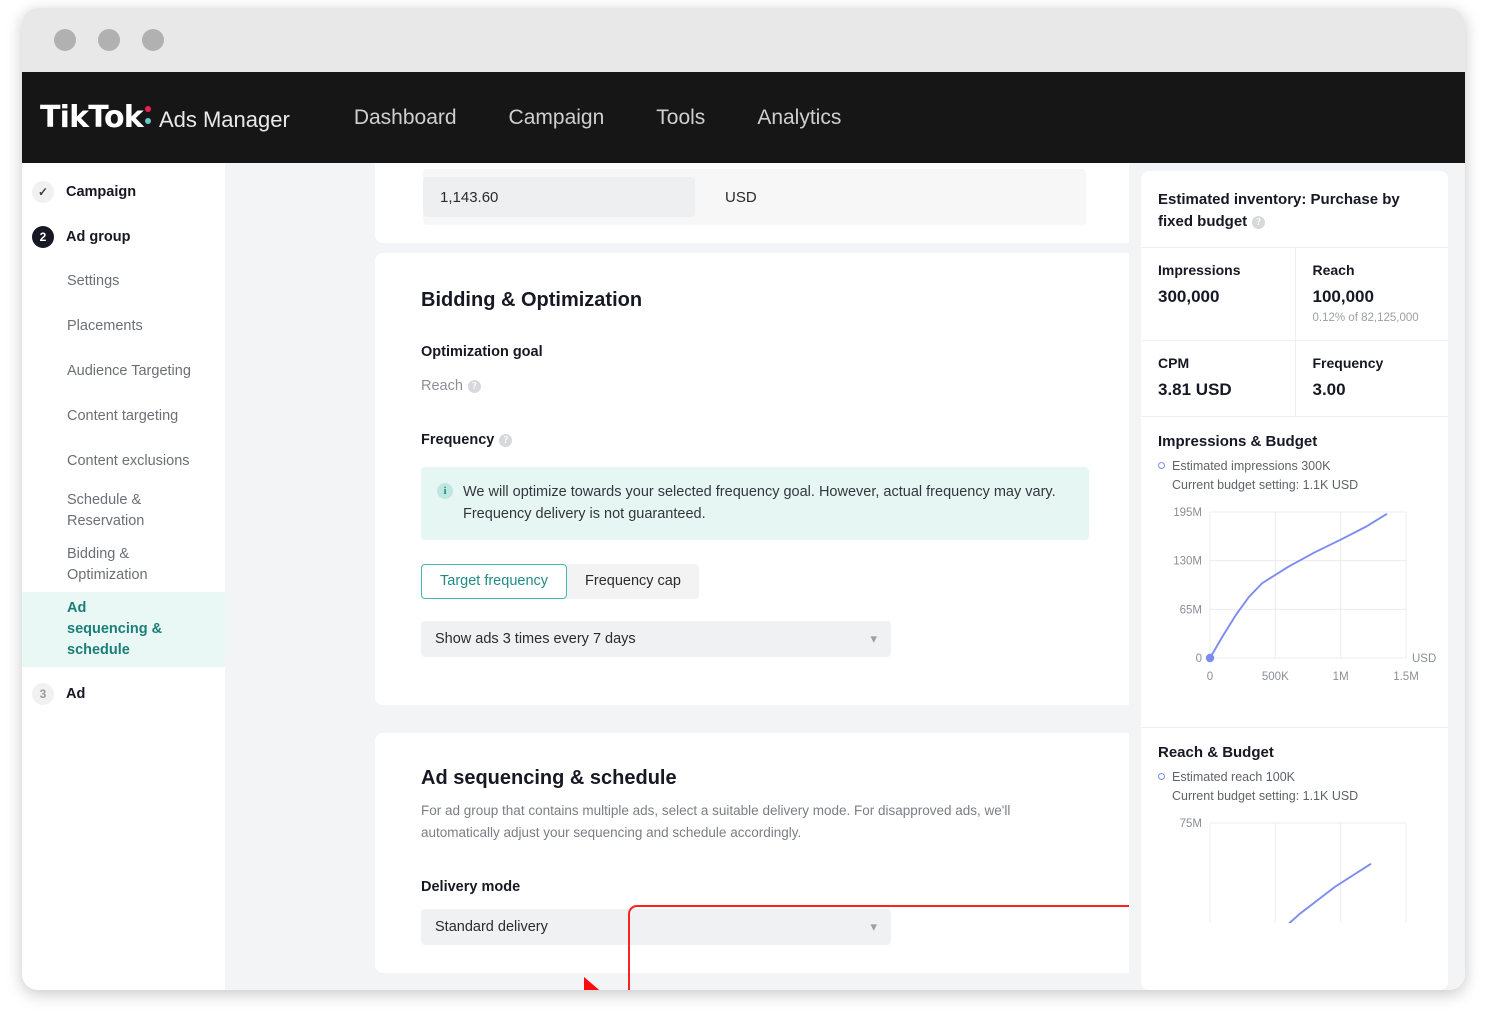  I want to click on metrics-row-2: CPM 3.81 USD Frequency 3.00, so click(1295, 378).